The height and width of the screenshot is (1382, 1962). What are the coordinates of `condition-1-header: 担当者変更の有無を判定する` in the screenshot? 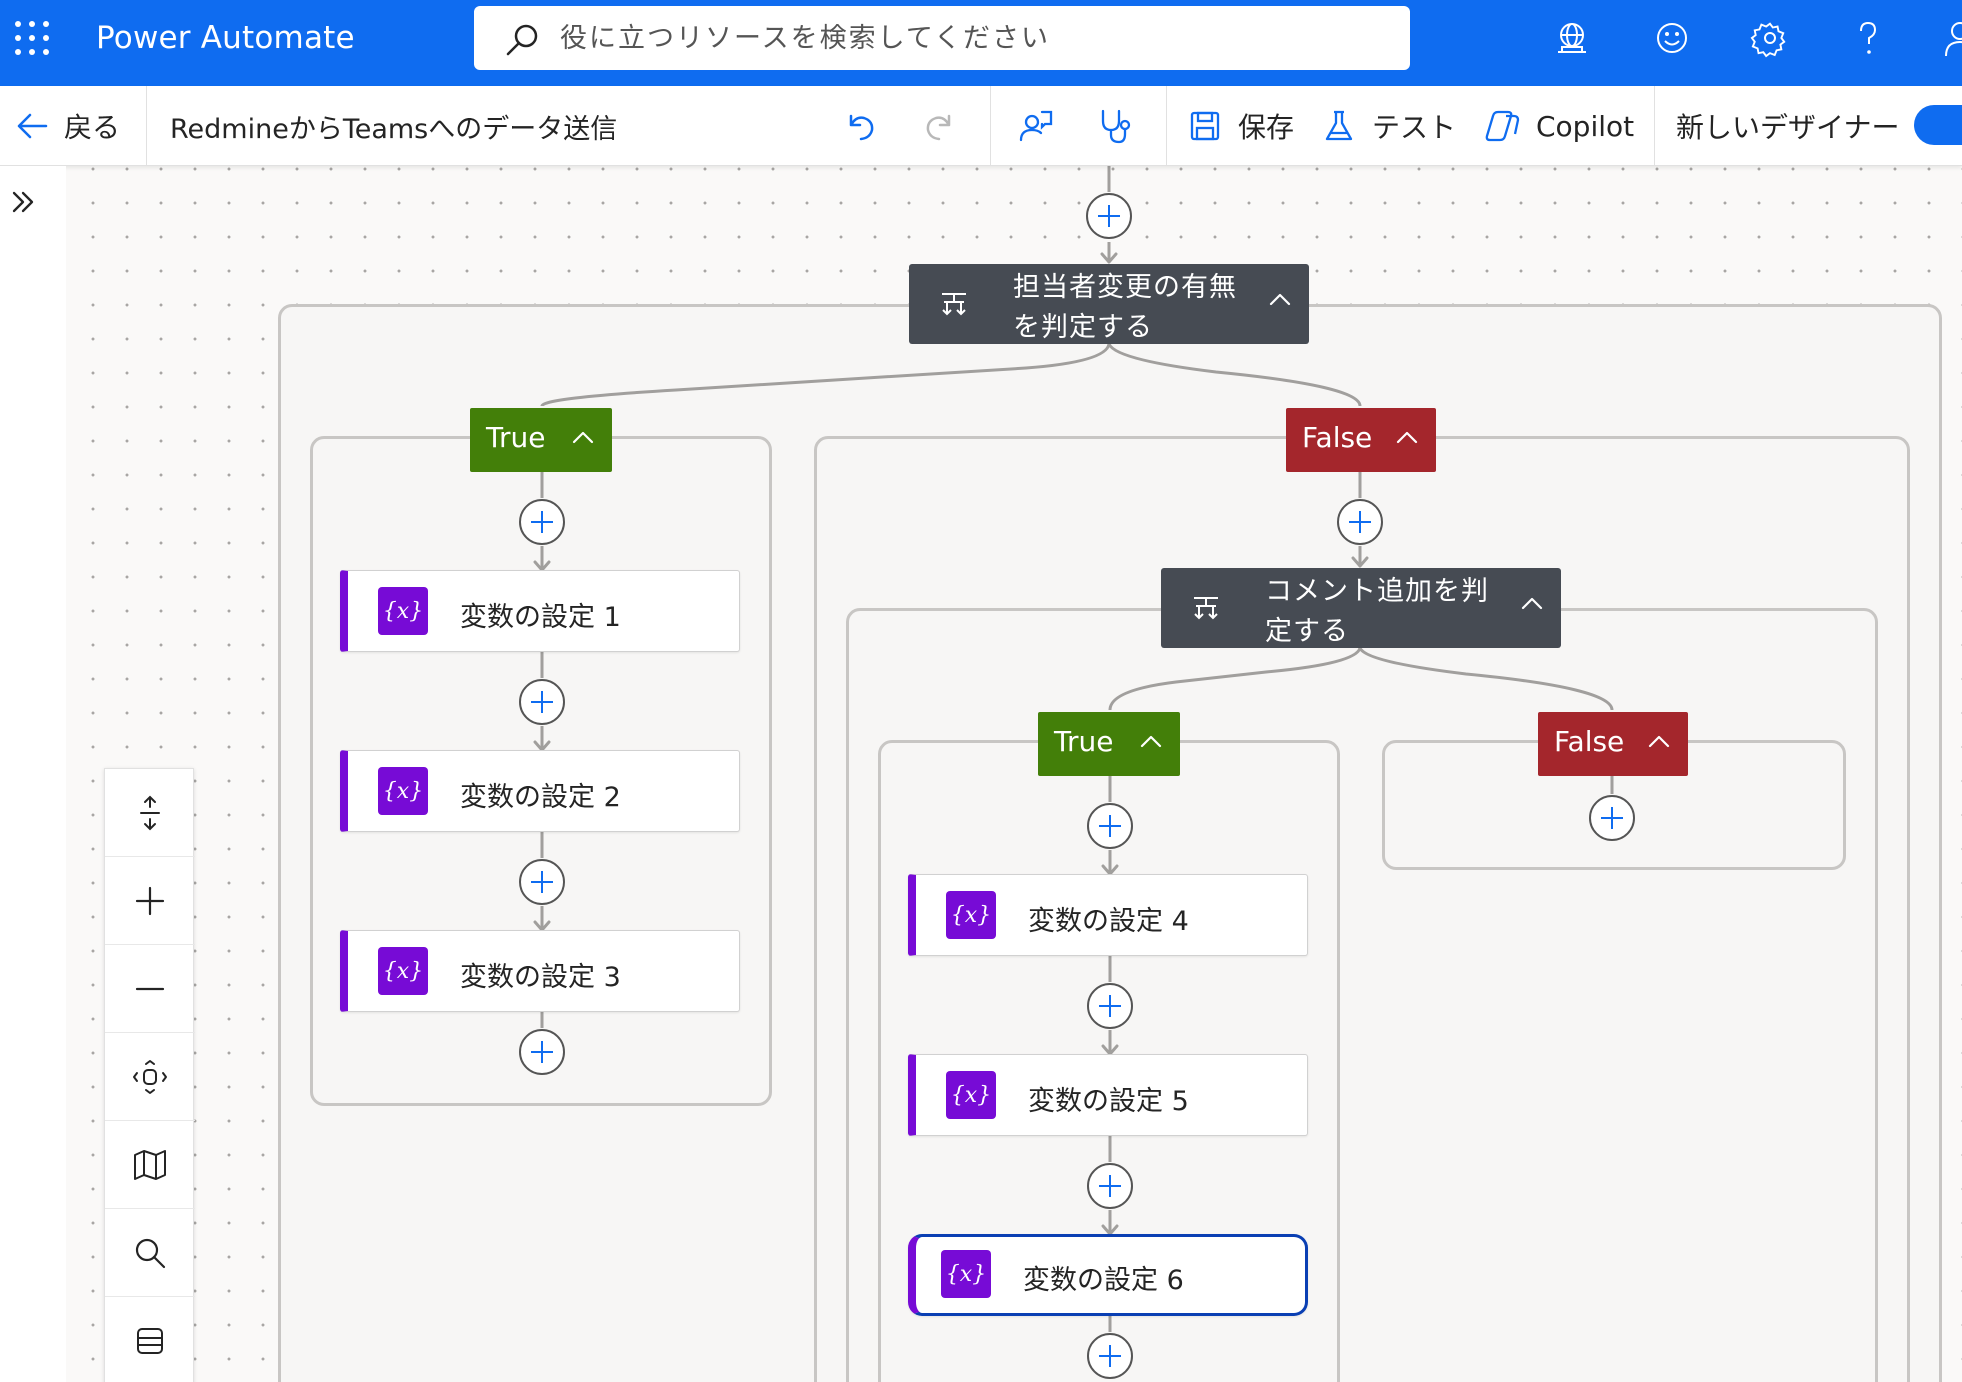 It's located at (1109, 304).